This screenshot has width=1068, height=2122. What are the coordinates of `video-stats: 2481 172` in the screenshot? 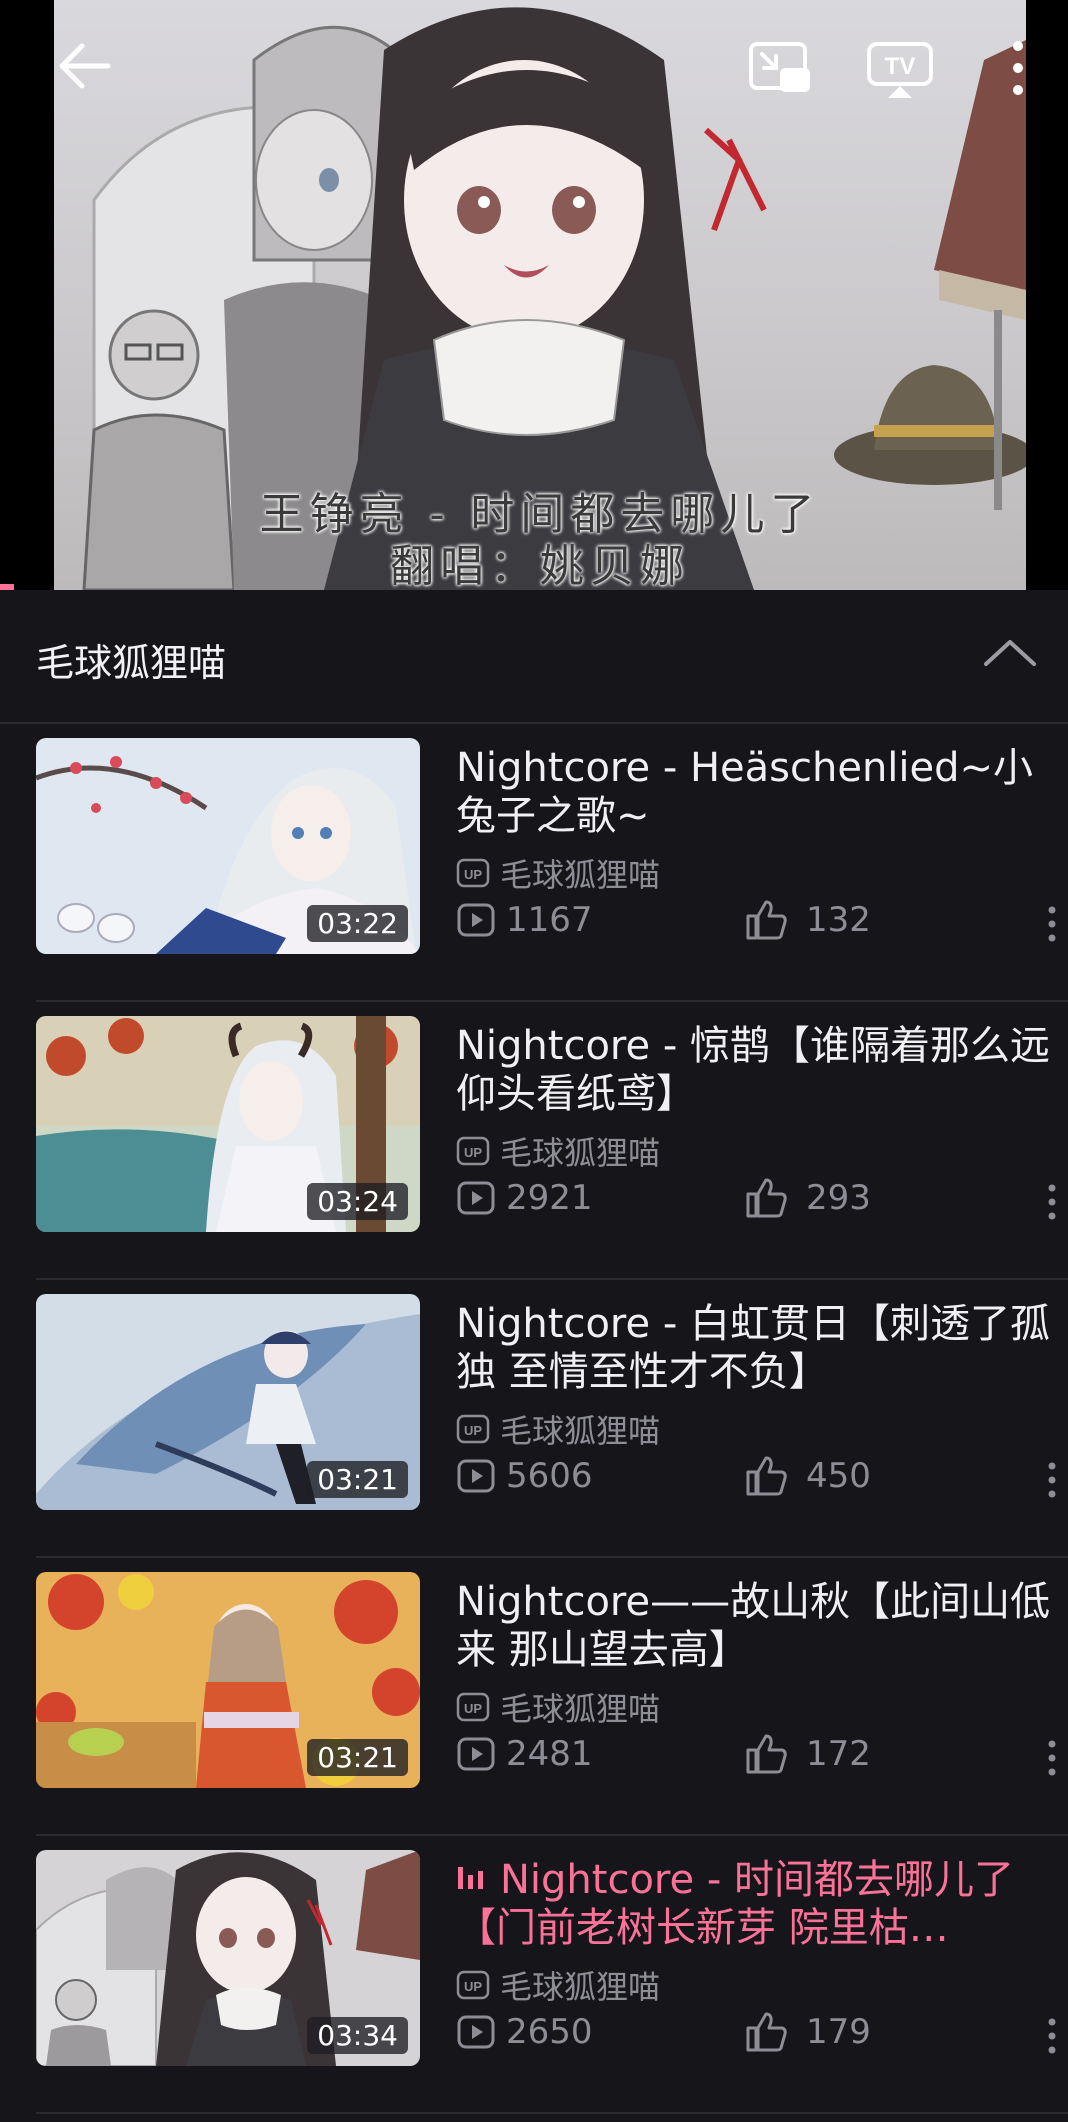 It's located at (762, 1759).